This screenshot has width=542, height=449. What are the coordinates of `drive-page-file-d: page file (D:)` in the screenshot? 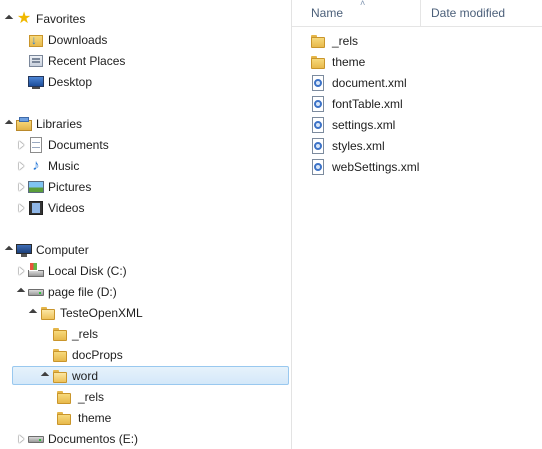 It's located at (66, 292).